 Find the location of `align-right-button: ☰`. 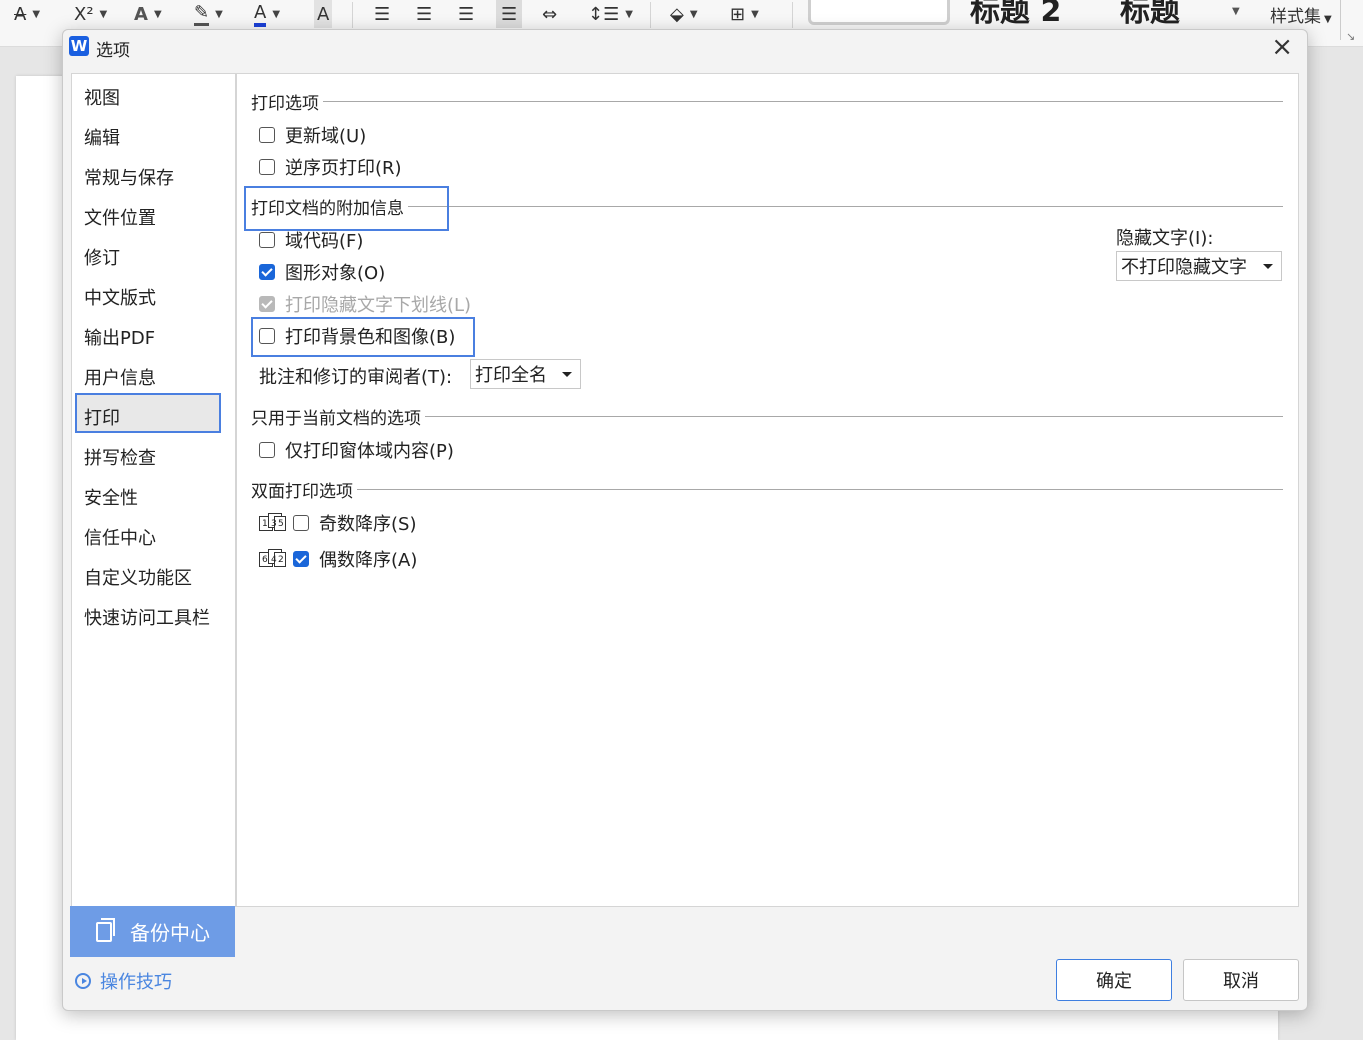

align-right-button: ☰ is located at coordinates (466, 14).